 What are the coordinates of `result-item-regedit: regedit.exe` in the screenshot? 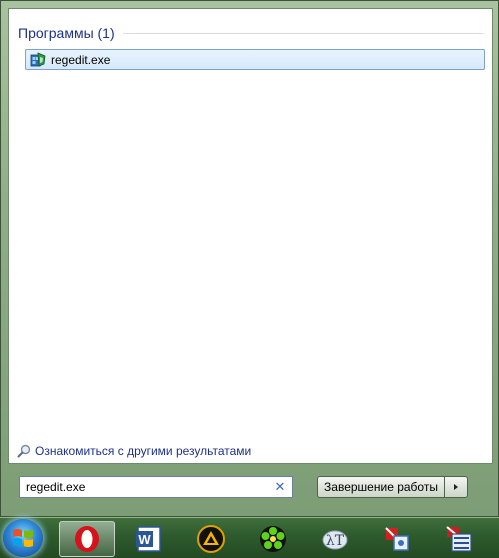 It's located at (255, 59).